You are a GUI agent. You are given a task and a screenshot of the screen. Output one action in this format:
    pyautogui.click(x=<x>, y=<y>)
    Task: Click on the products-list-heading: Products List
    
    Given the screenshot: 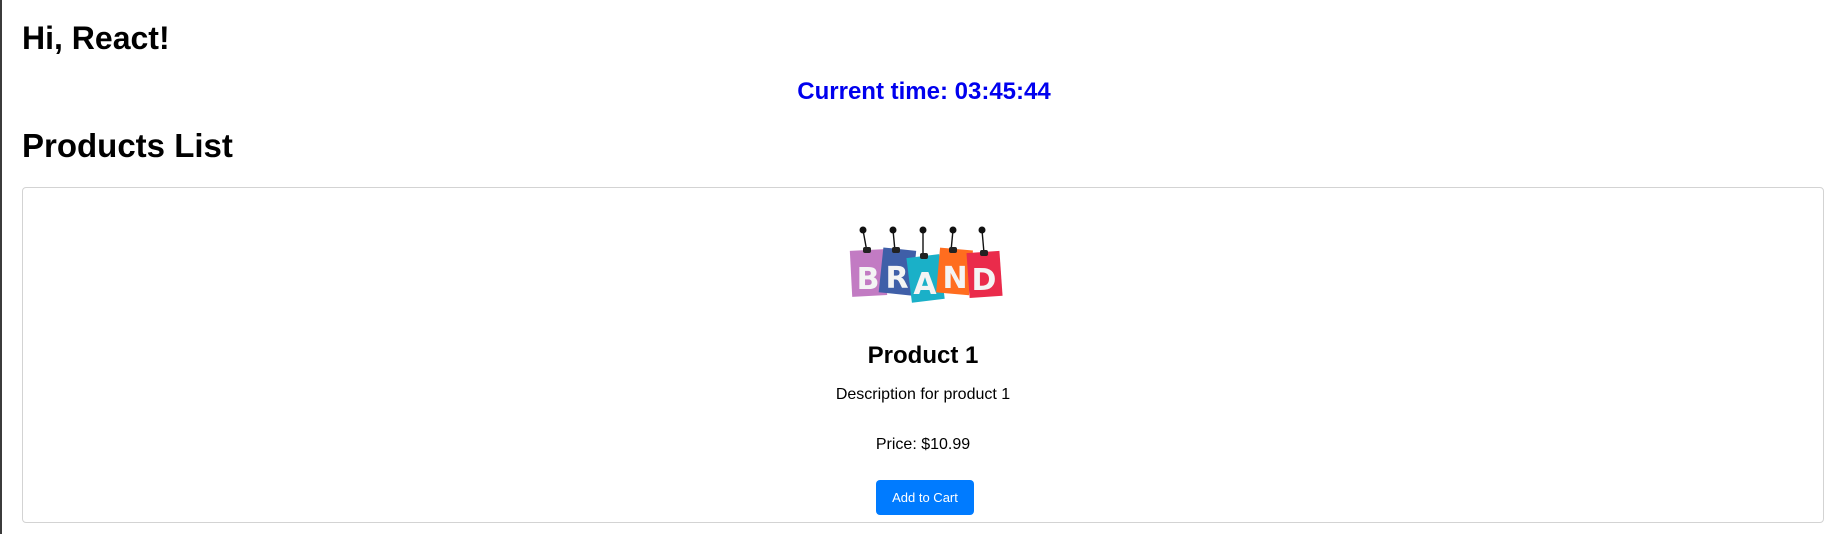 What is the action you would take?
    pyautogui.click(x=127, y=145)
    